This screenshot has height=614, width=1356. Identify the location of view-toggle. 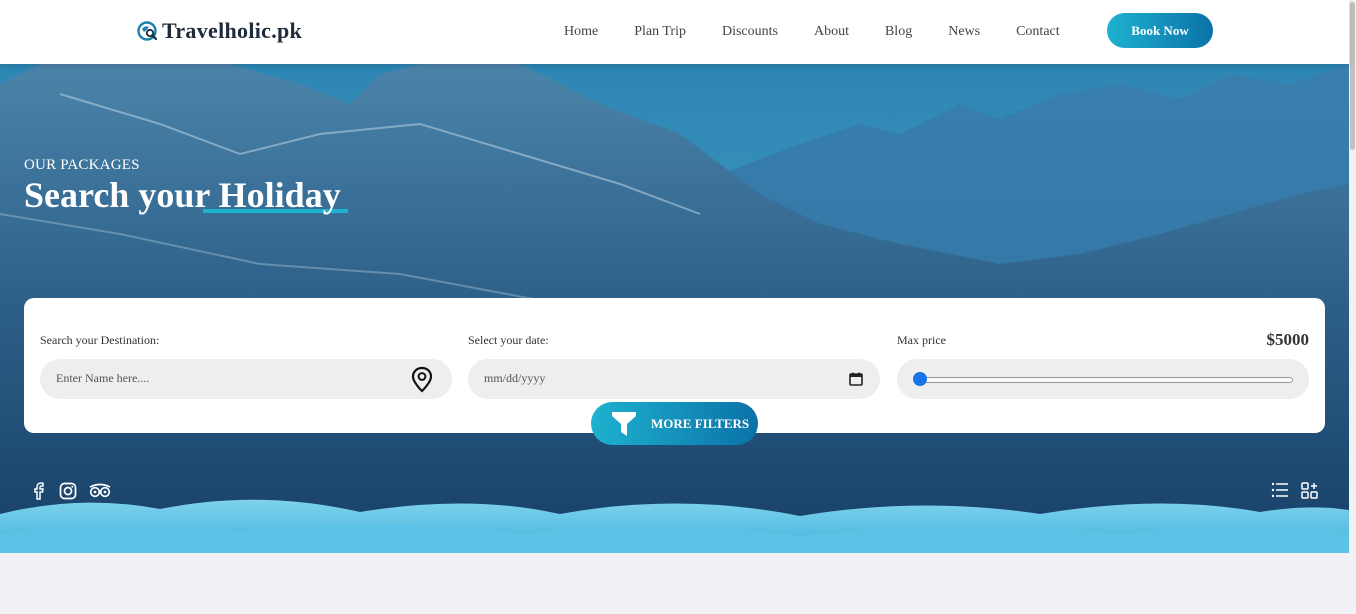
(1300, 493).